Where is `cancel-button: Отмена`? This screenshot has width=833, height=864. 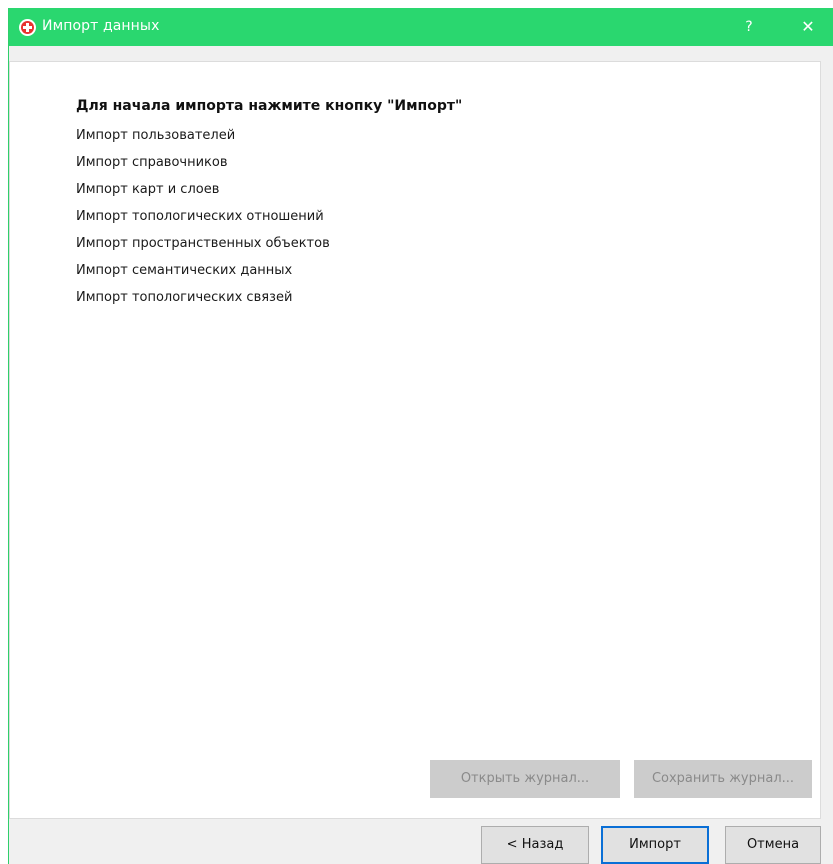
cancel-button: Отмена is located at coordinates (773, 845).